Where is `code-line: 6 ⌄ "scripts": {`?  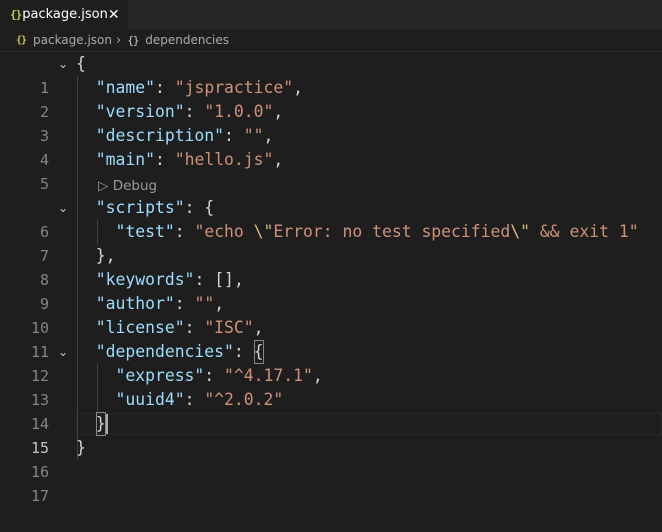
code-line: 6 ⌄ "scripts": { is located at coordinates (331, 218).